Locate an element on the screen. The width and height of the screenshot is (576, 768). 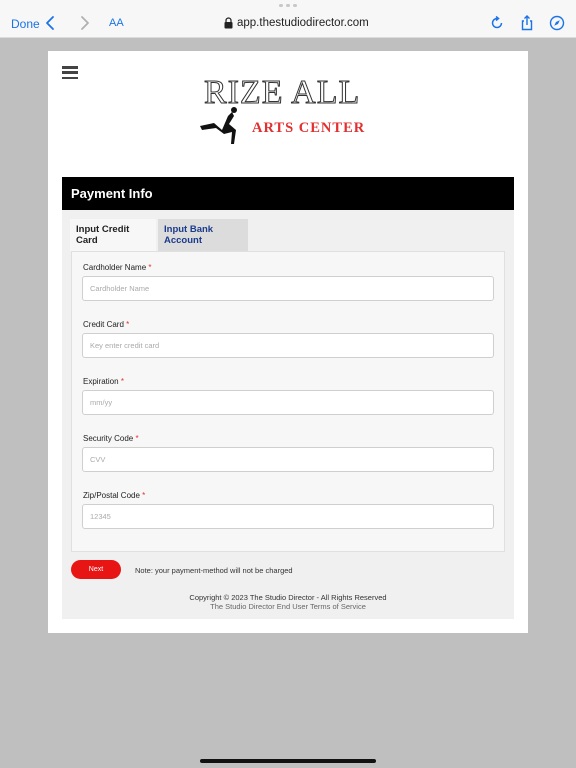
cardholder-name-input is located at coordinates (288, 288).